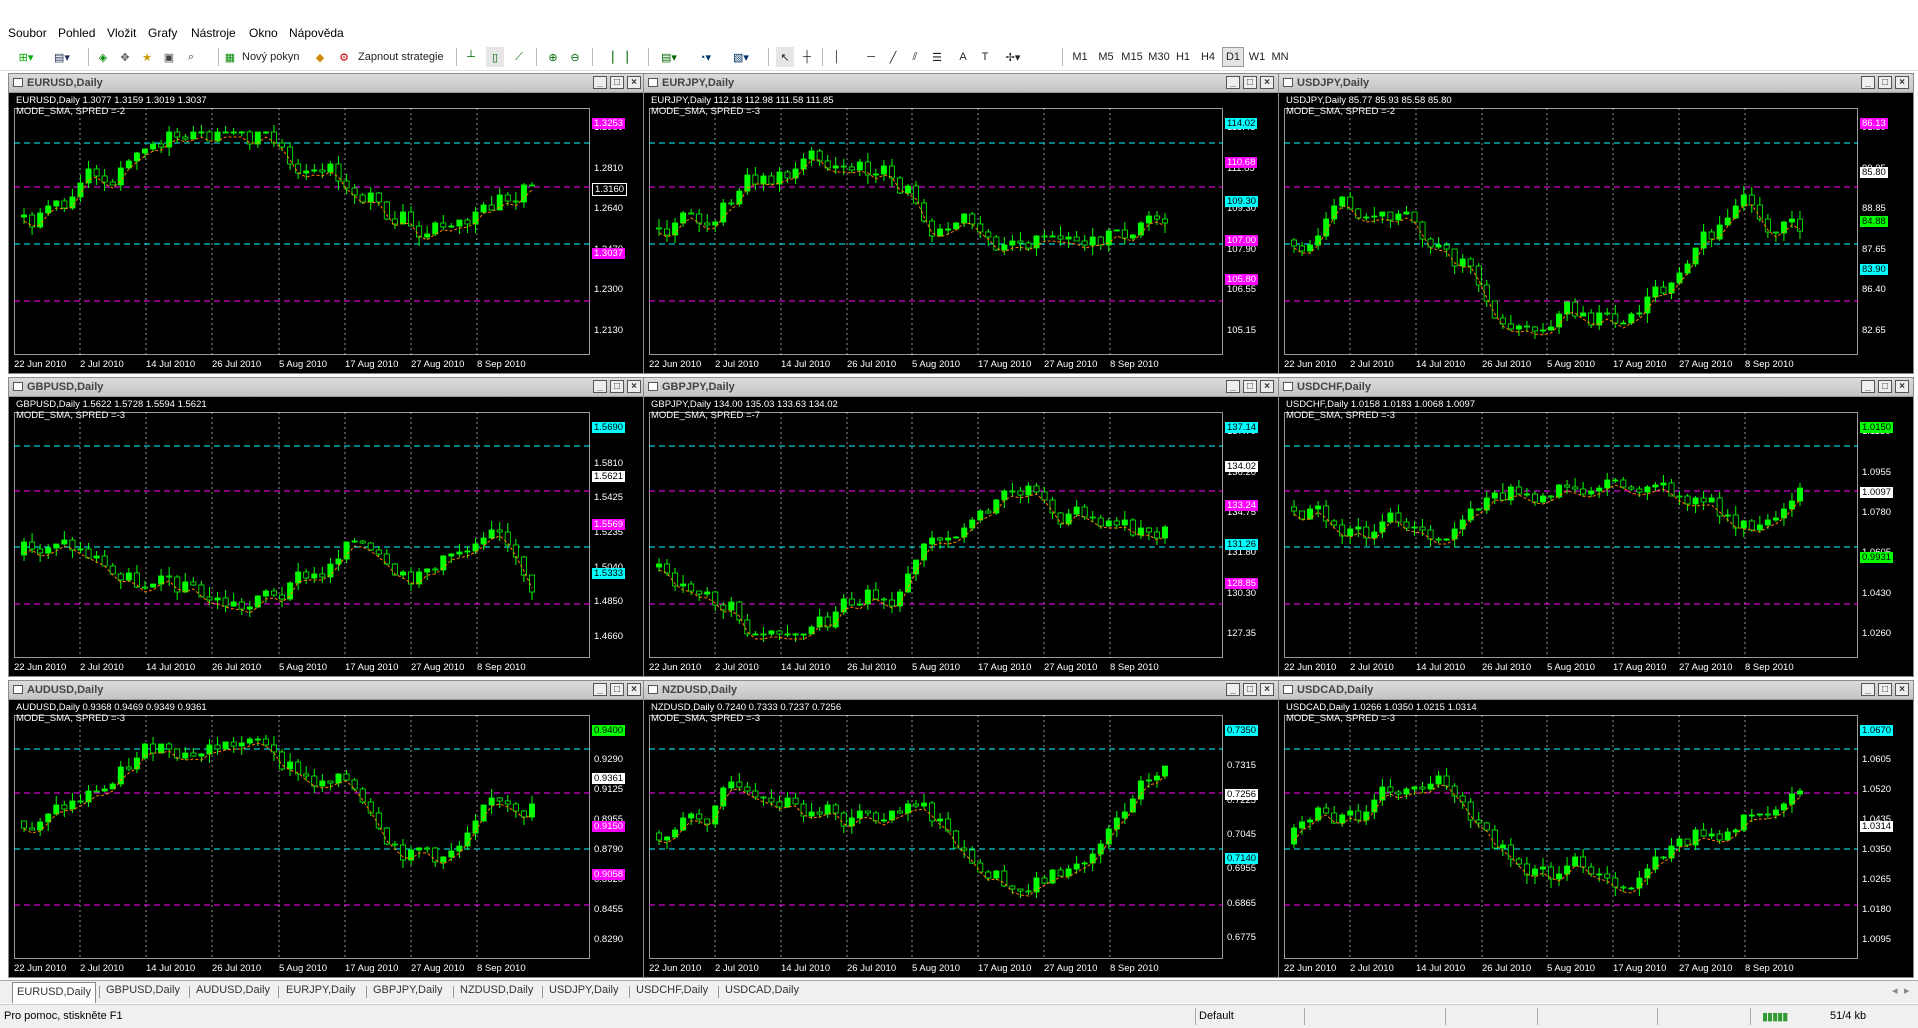 The width and height of the screenshot is (1918, 1028). What do you see at coordinates (169, 57) in the screenshot?
I see `terminal-icon: ▣` at bounding box center [169, 57].